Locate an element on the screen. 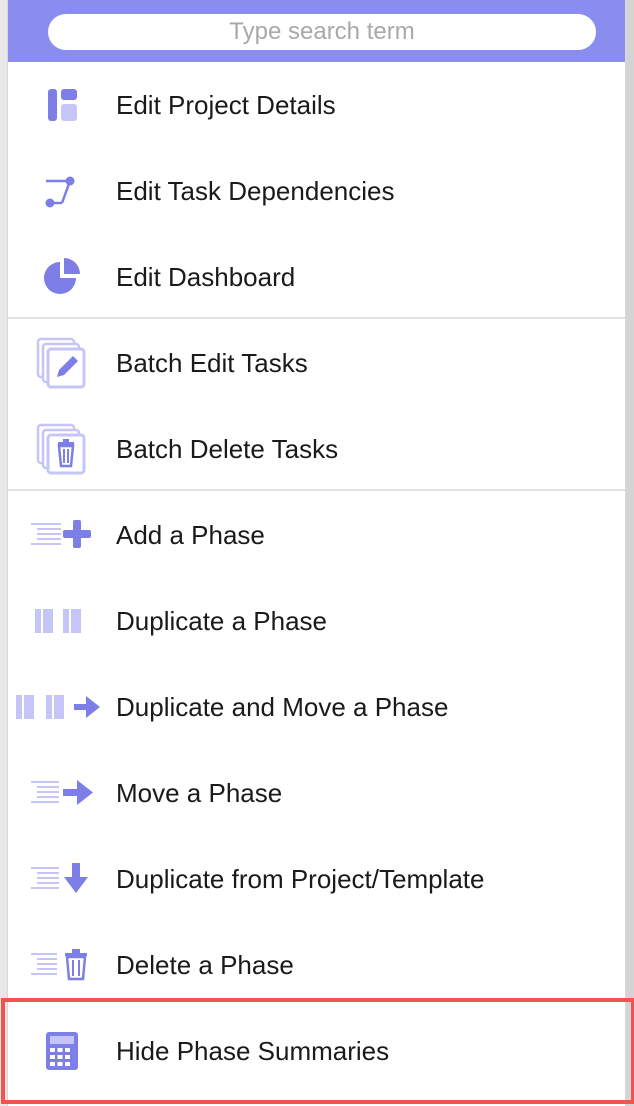  menu-item-duplicate-from-project-template: Duplicate from Project/Template is located at coordinates (316, 879).